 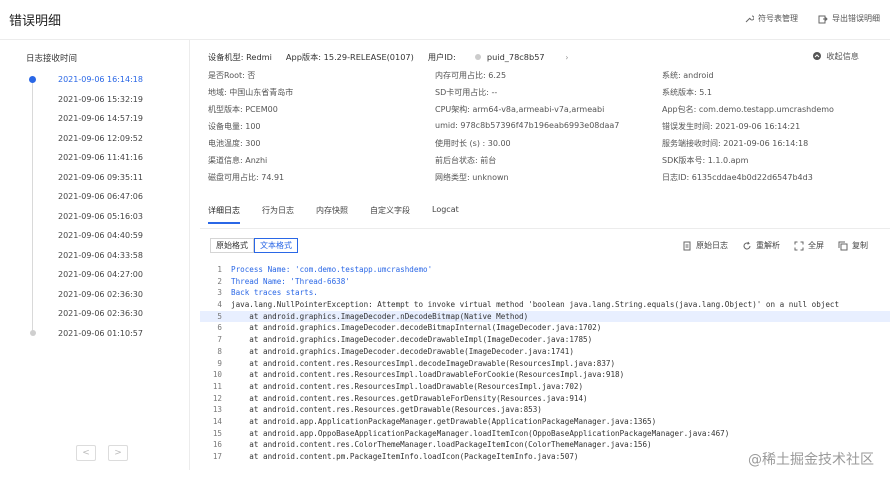 What do you see at coordinates (219, 340) in the screenshot?
I see `line-number: 7` at bounding box center [219, 340].